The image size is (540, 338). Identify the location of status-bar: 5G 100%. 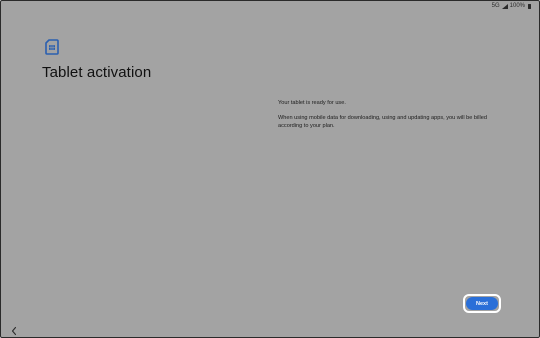
(511, 6).